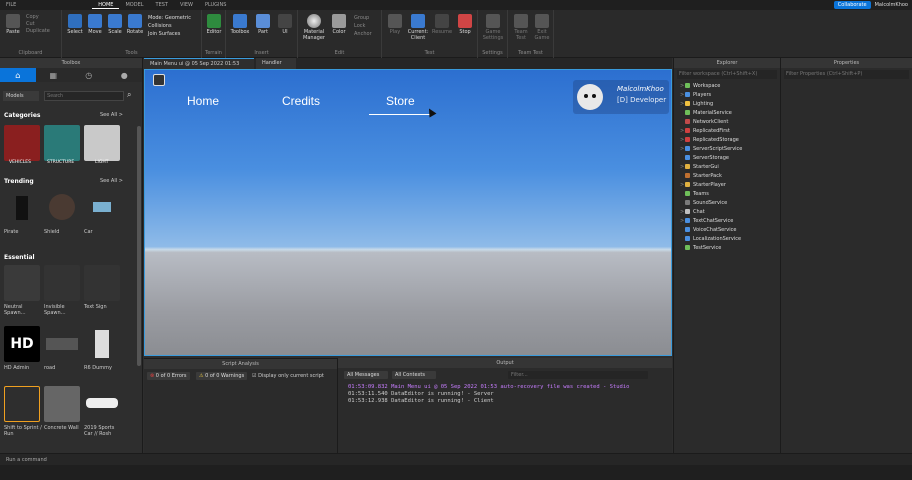 This screenshot has width=912, height=480. What do you see at coordinates (111, 181) in the screenshot?
I see `trending-see-all: See All >` at bounding box center [111, 181].